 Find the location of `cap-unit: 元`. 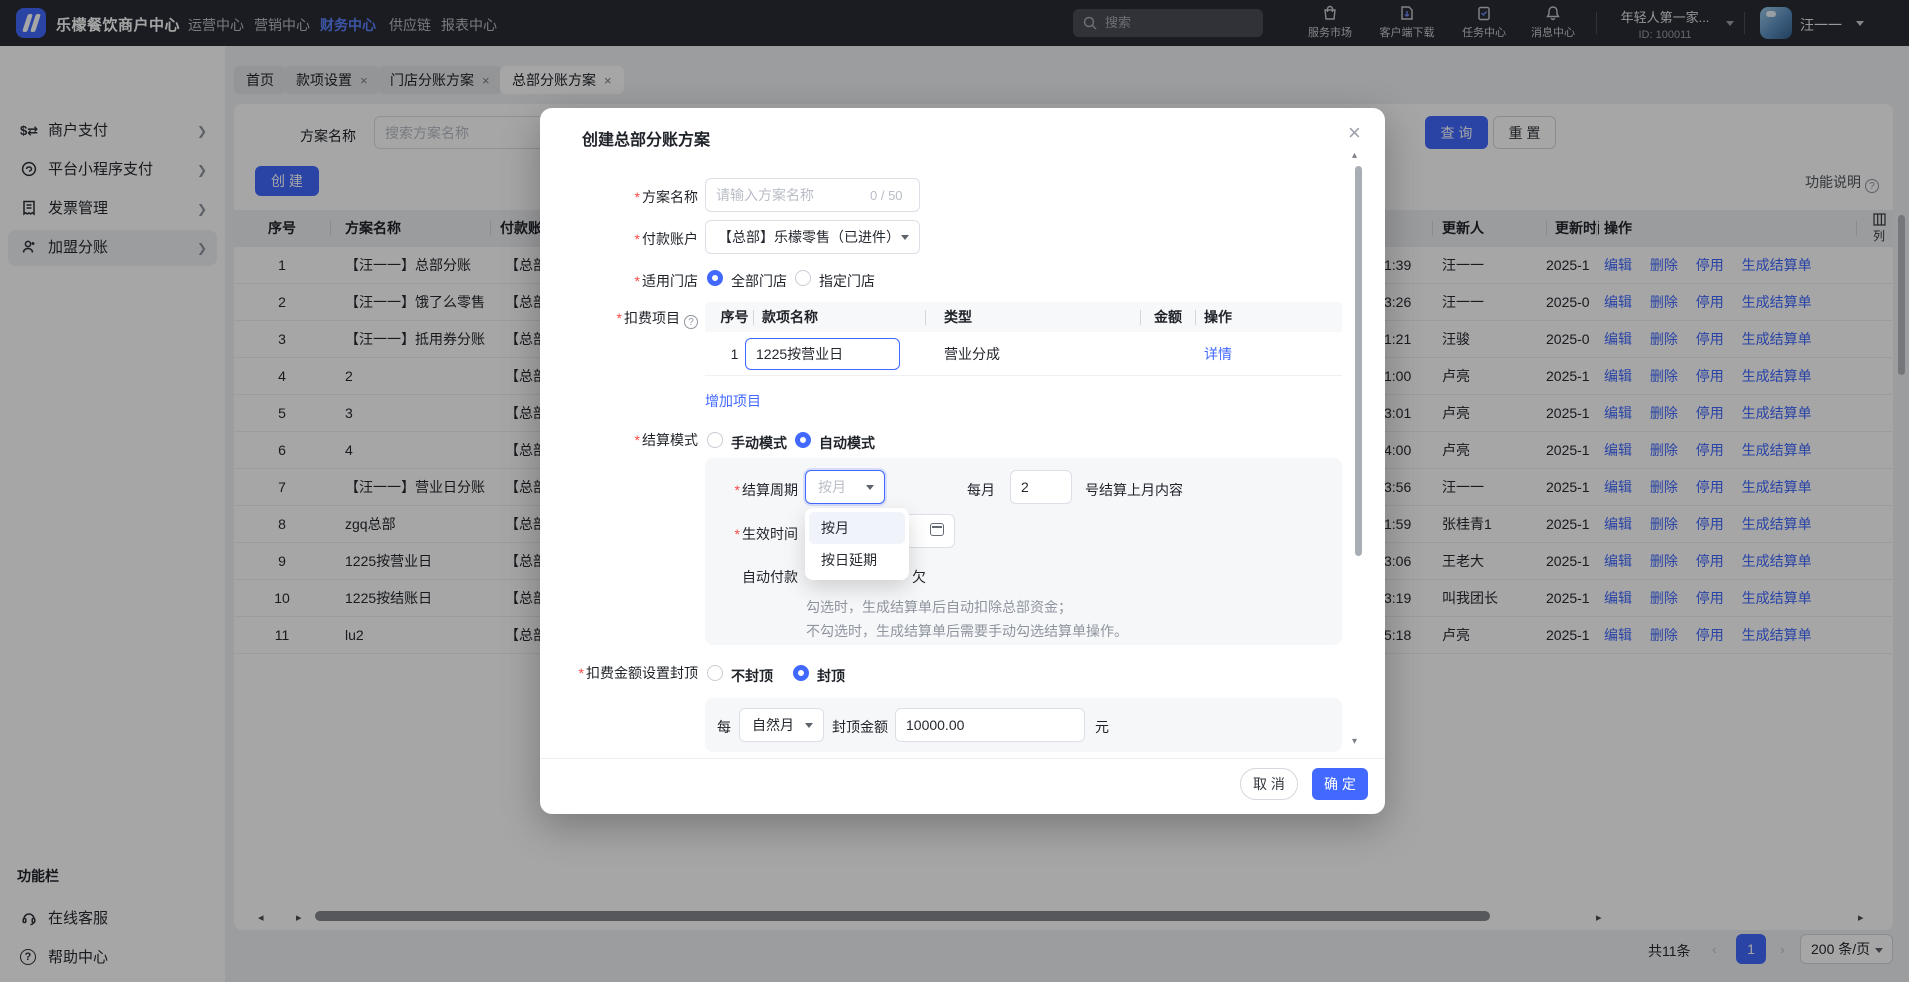

cap-unit: 元 is located at coordinates (1102, 727).